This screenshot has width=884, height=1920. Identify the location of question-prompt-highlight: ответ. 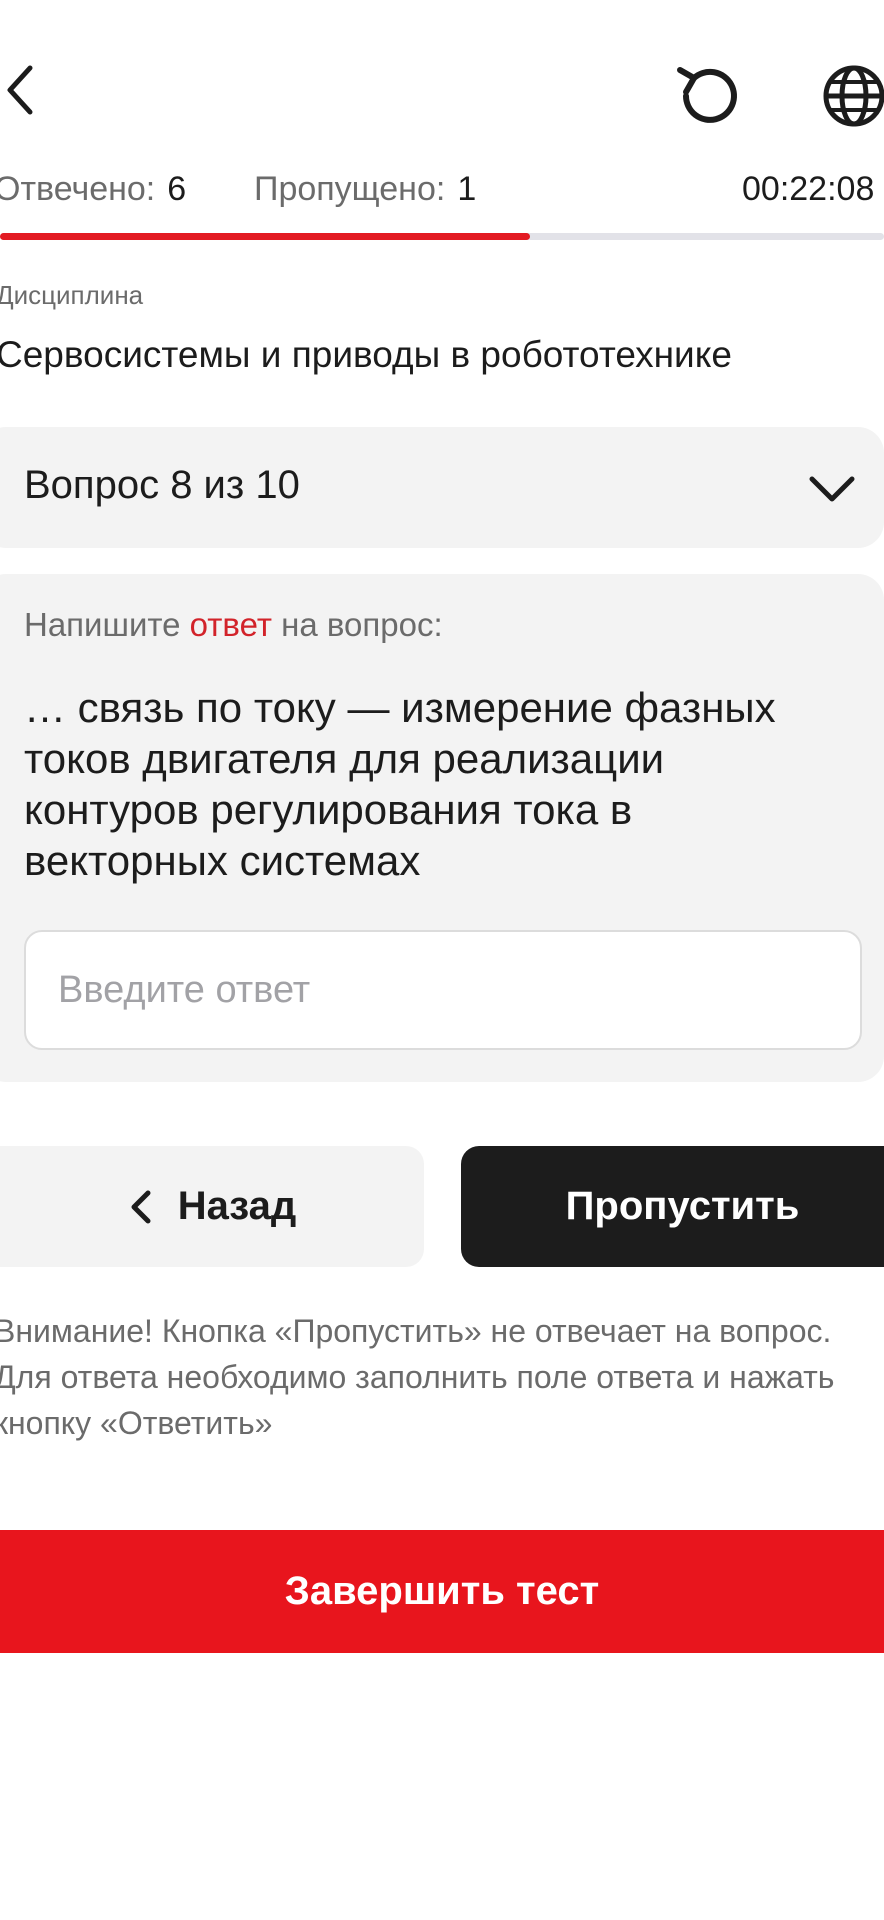
(230, 624).